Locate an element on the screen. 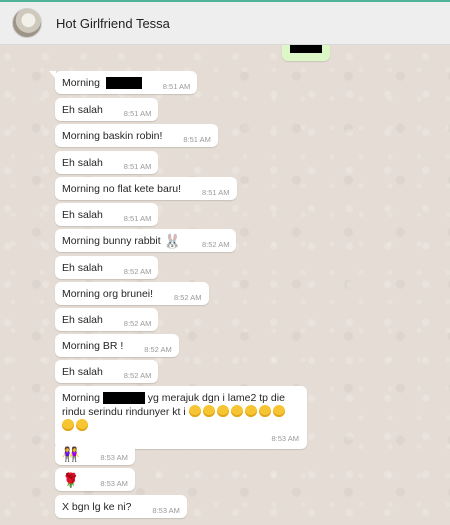 The height and width of the screenshot is (525, 450). message-bubble: Morning BR ! 8:52 AM is located at coordinates (117, 345).